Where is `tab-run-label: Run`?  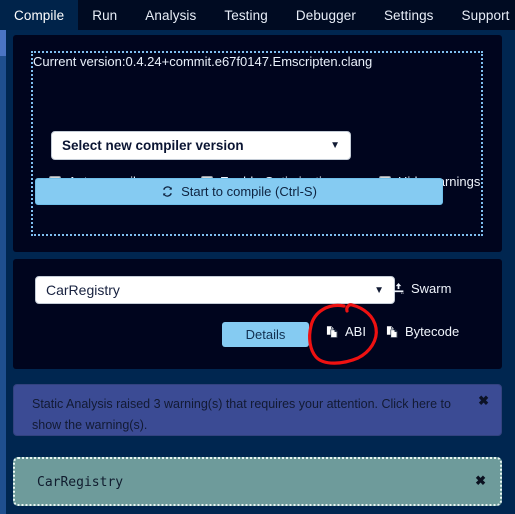 tab-run-label: Run is located at coordinates (105, 15).